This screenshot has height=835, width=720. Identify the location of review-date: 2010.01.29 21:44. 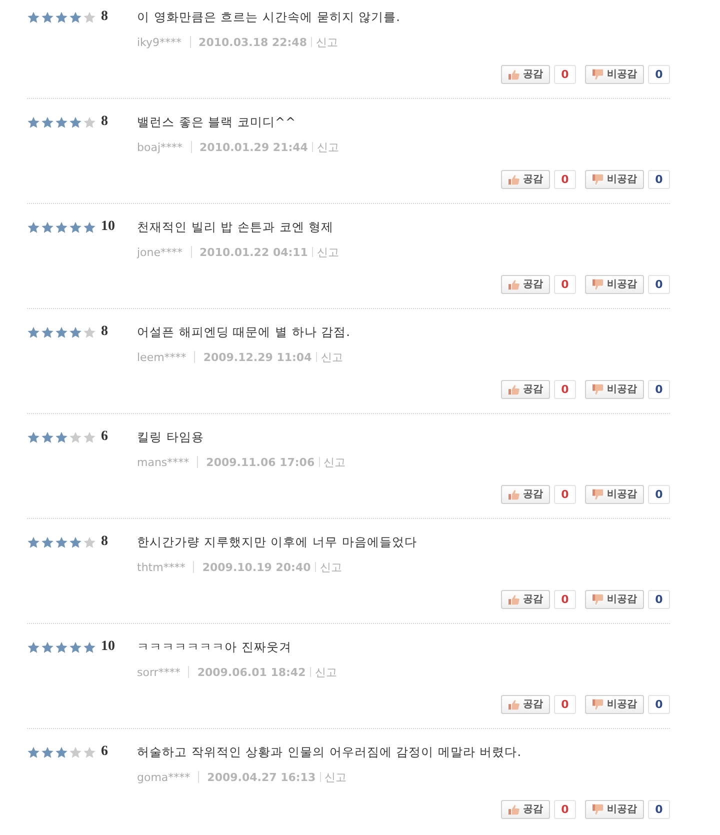
(254, 147).